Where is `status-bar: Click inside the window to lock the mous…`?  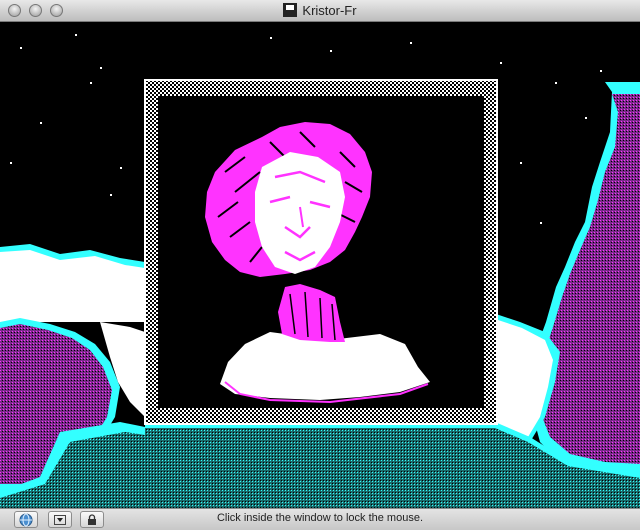
status-bar: Click inside the window to lock the mous… is located at coordinates (320, 519).